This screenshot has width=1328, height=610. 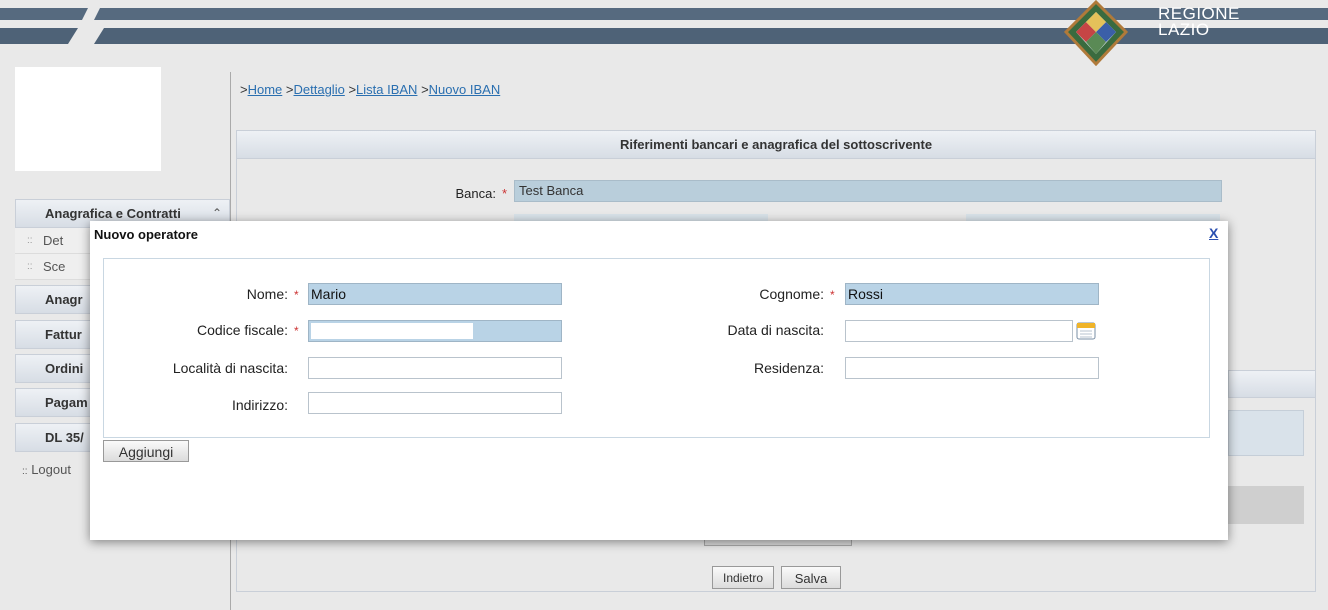 I want to click on background-section-header, so click(x=1272, y=384).